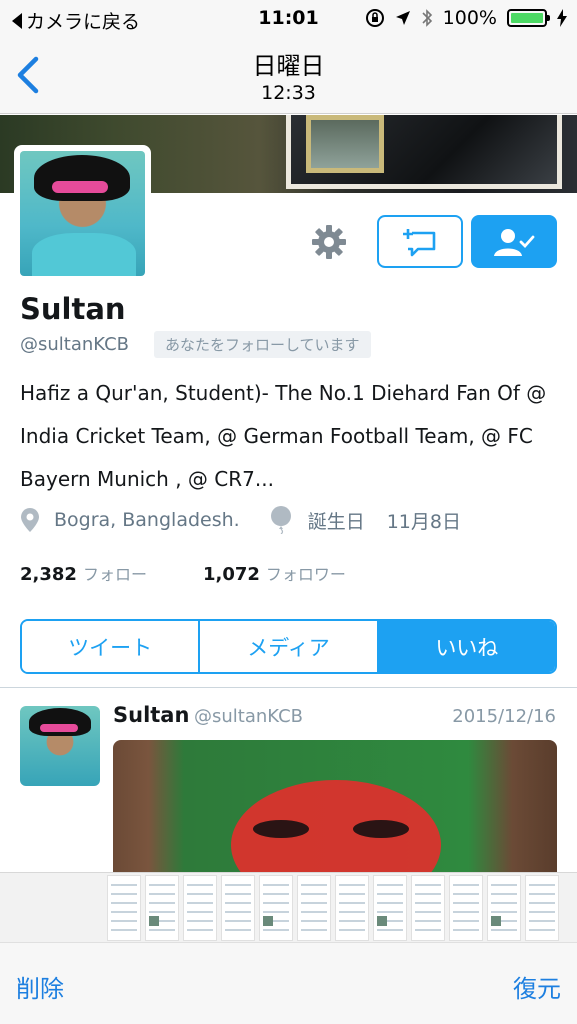 The height and width of the screenshot is (1024, 577). Describe the element at coordinates (288, 19) in the screenshot. I see `status-bar: カメラに戻る 11:01 100%` at that location.